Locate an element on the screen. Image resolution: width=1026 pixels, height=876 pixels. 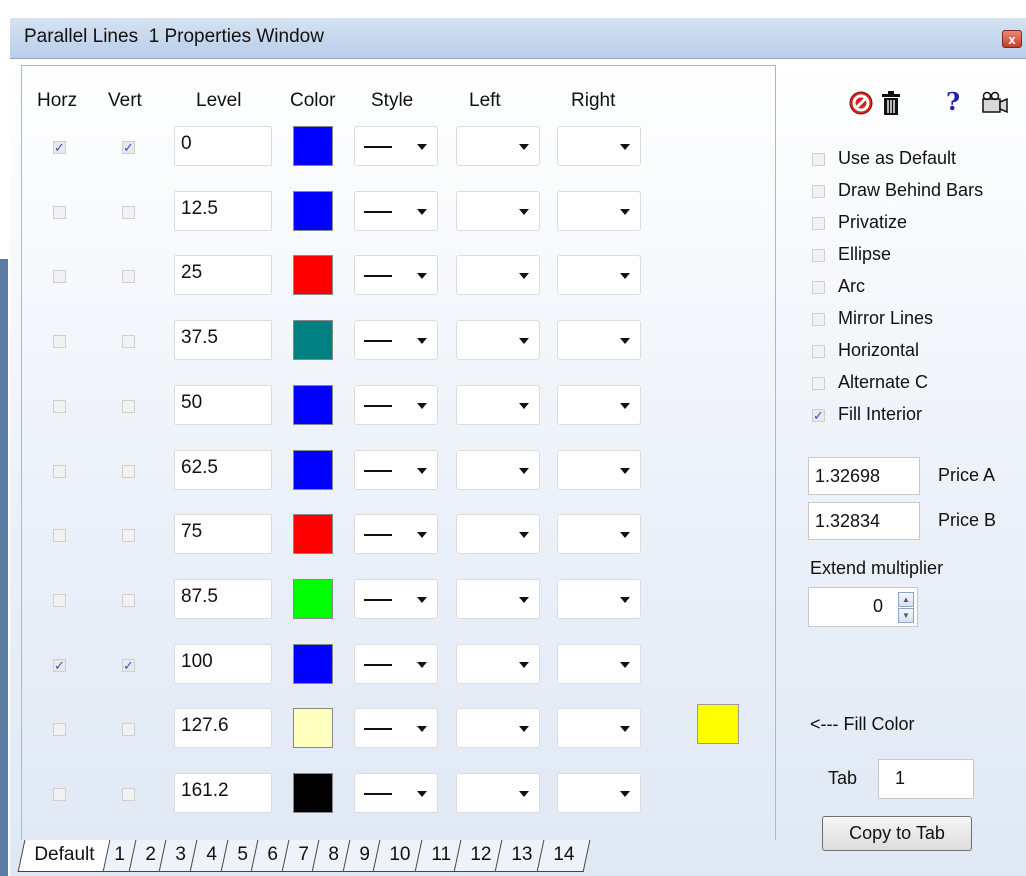
level-input: 87.5 is located at coordinates (223, 599).